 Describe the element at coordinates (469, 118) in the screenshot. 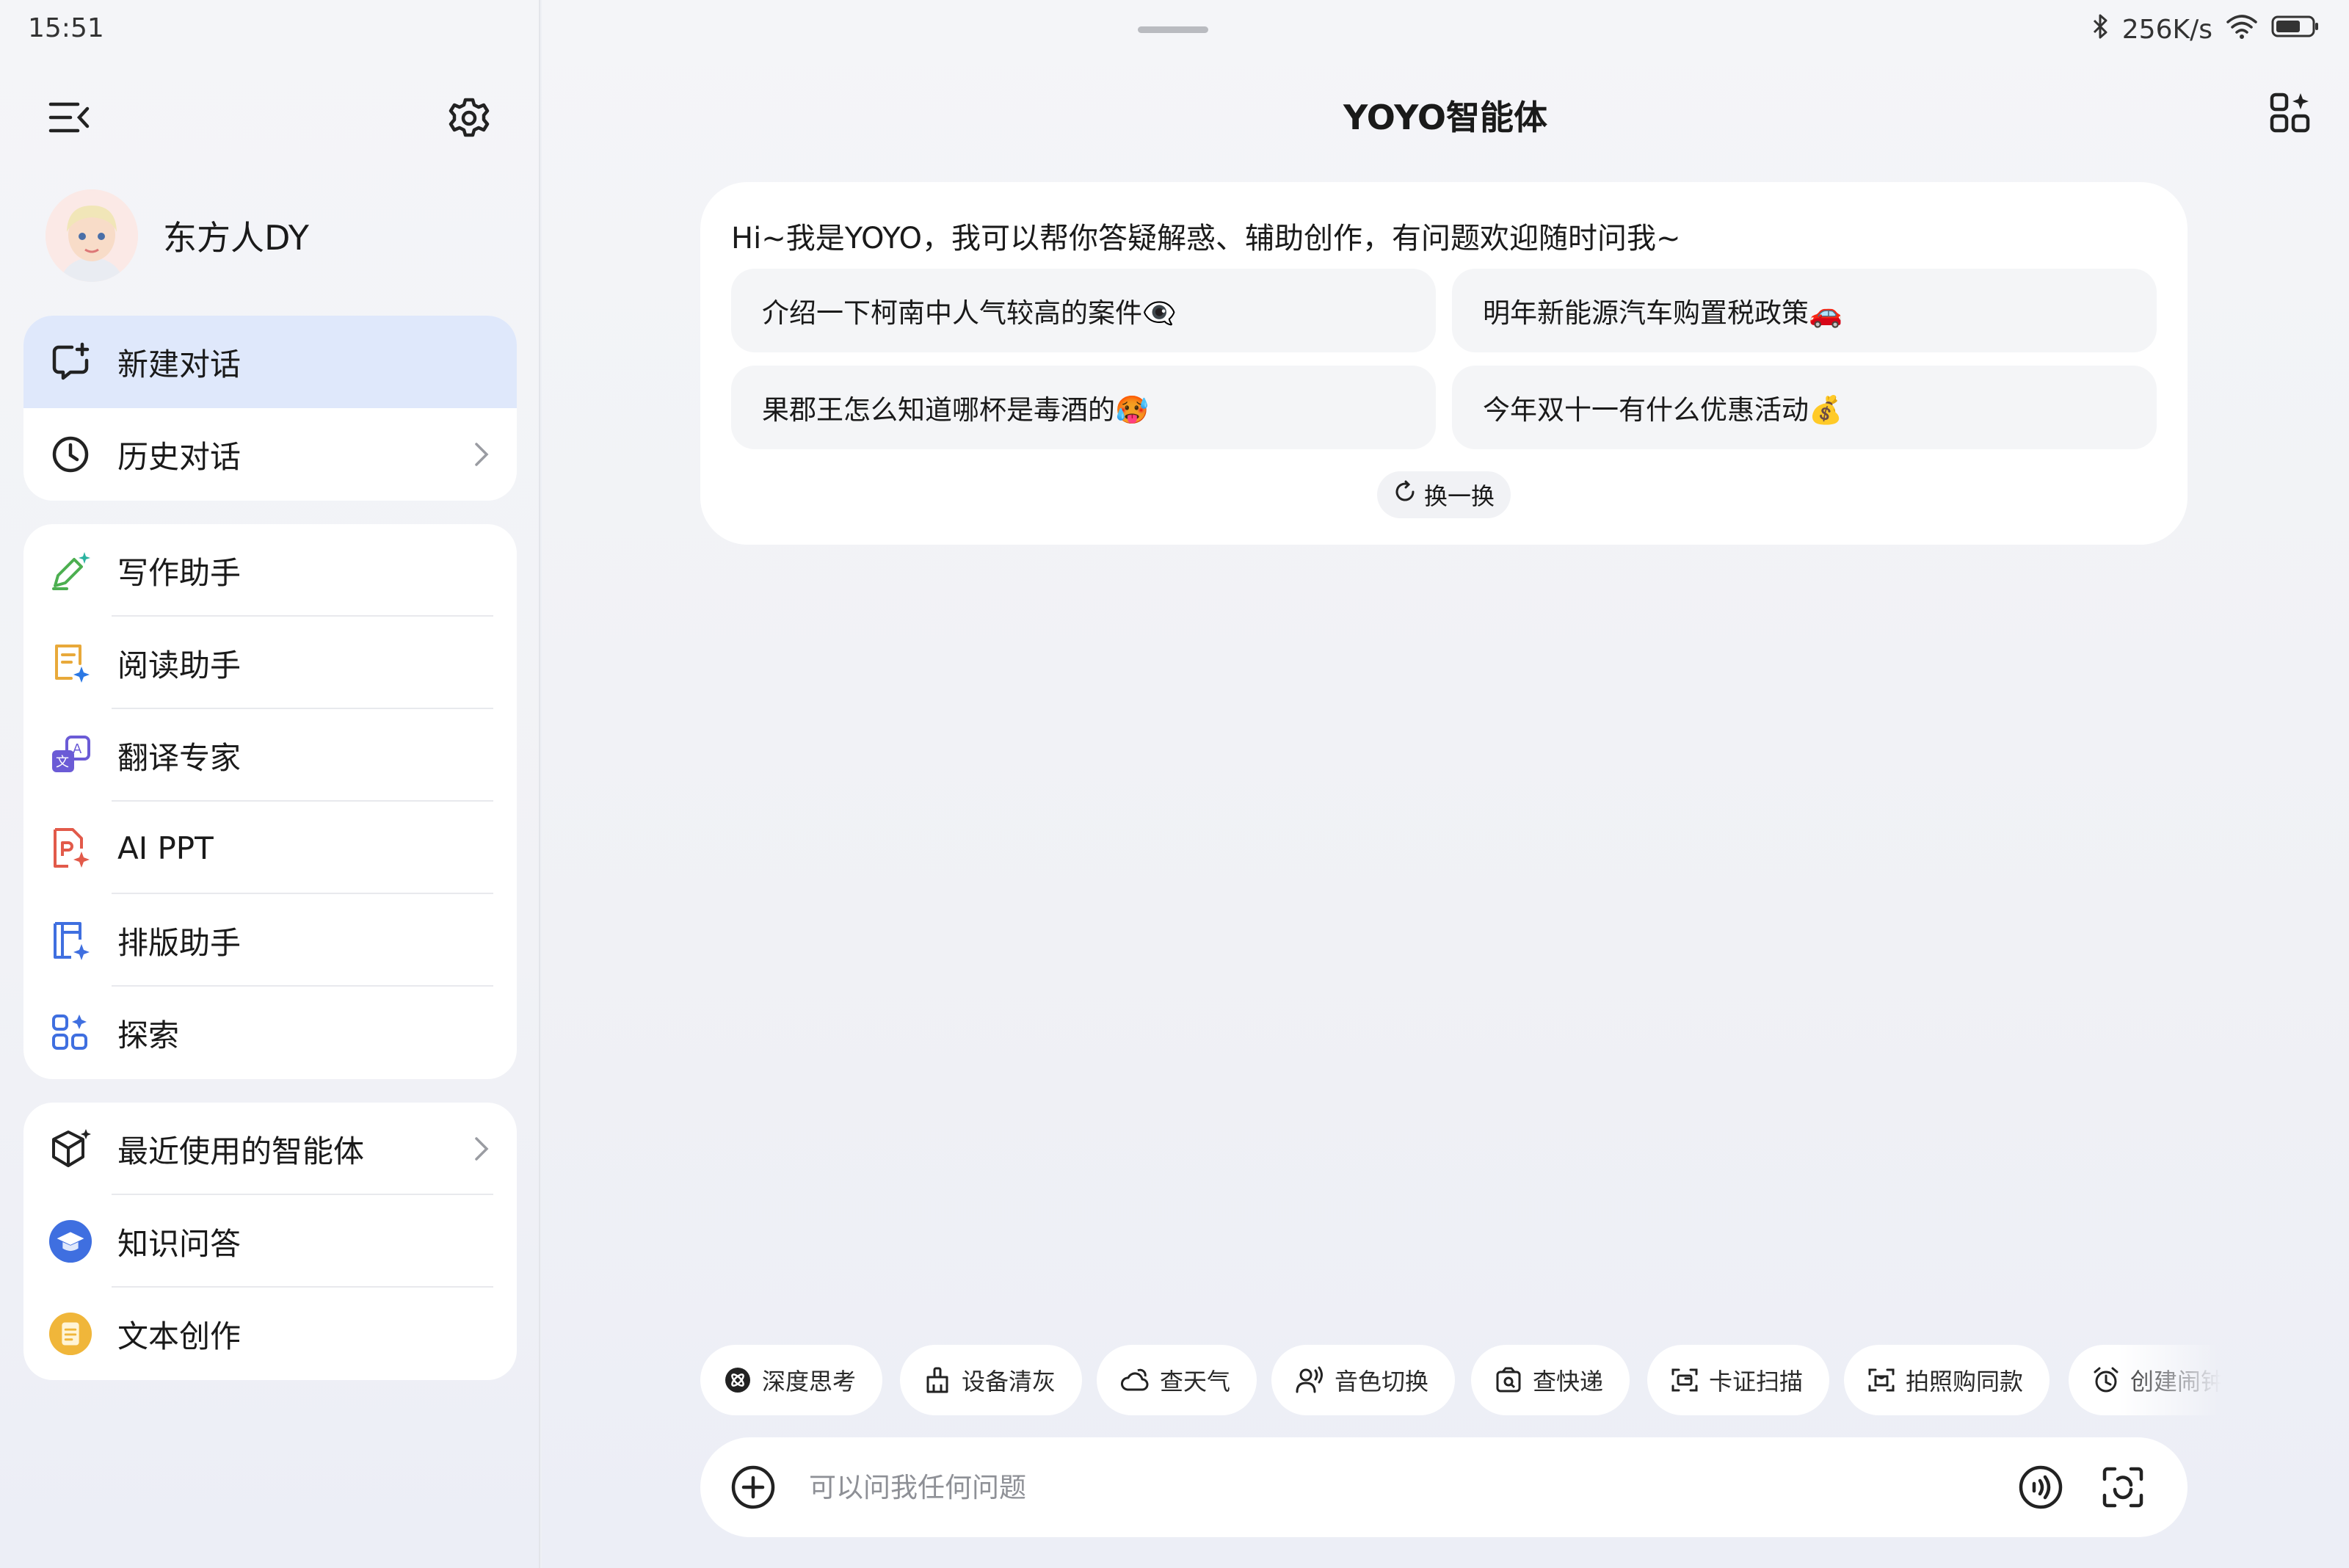

I see `gear-icon` at that location.